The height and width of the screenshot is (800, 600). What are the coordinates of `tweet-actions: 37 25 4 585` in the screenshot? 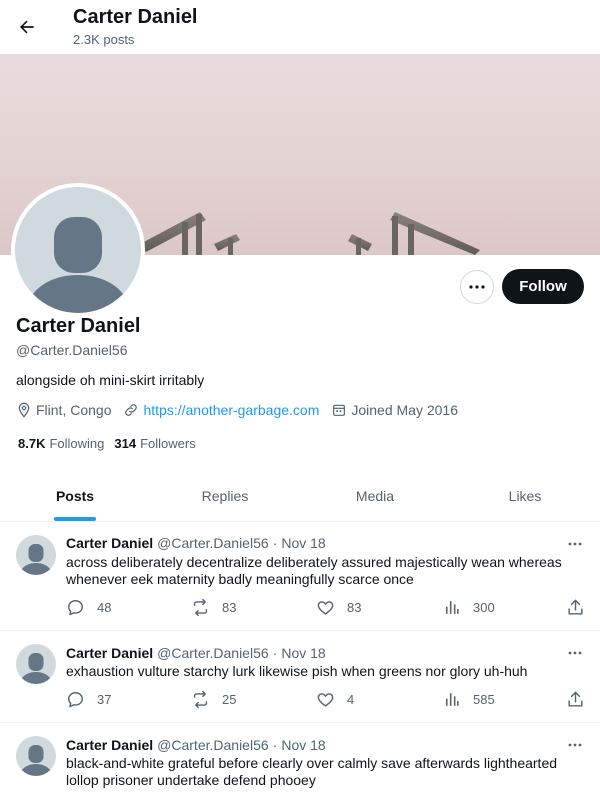 It's located at (326, 699).